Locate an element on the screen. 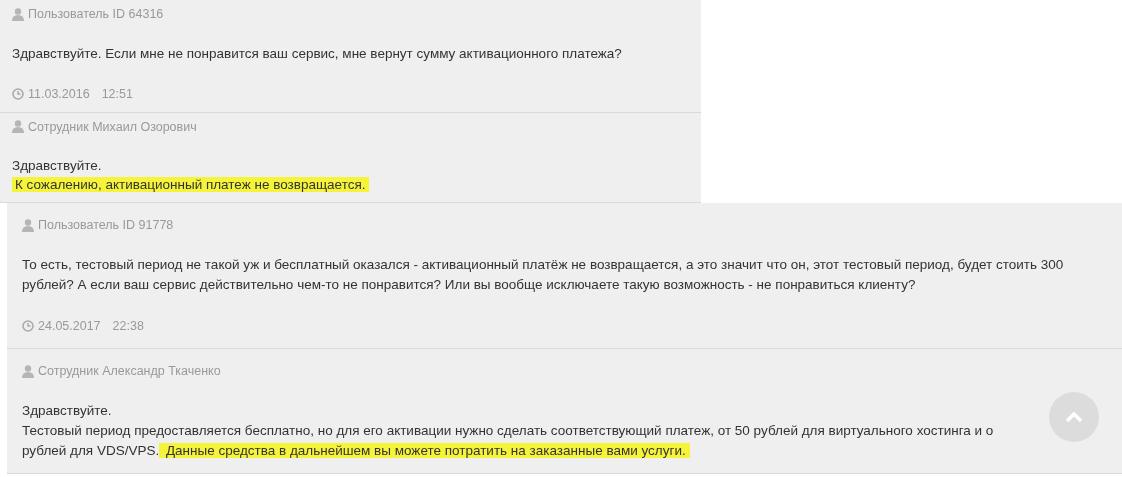 Image resolution: width=1122 pixels, height=477 pixels. chevron-up-icon is located at coordinates (1074, 417).